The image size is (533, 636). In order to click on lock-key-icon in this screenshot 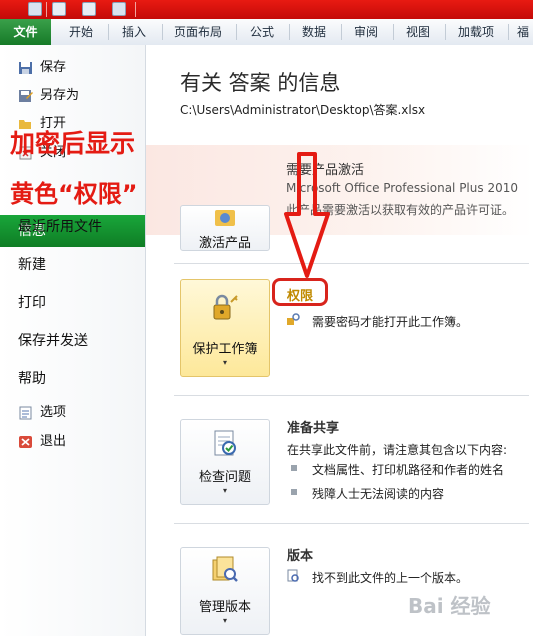, I will do `click(225, 307)`.